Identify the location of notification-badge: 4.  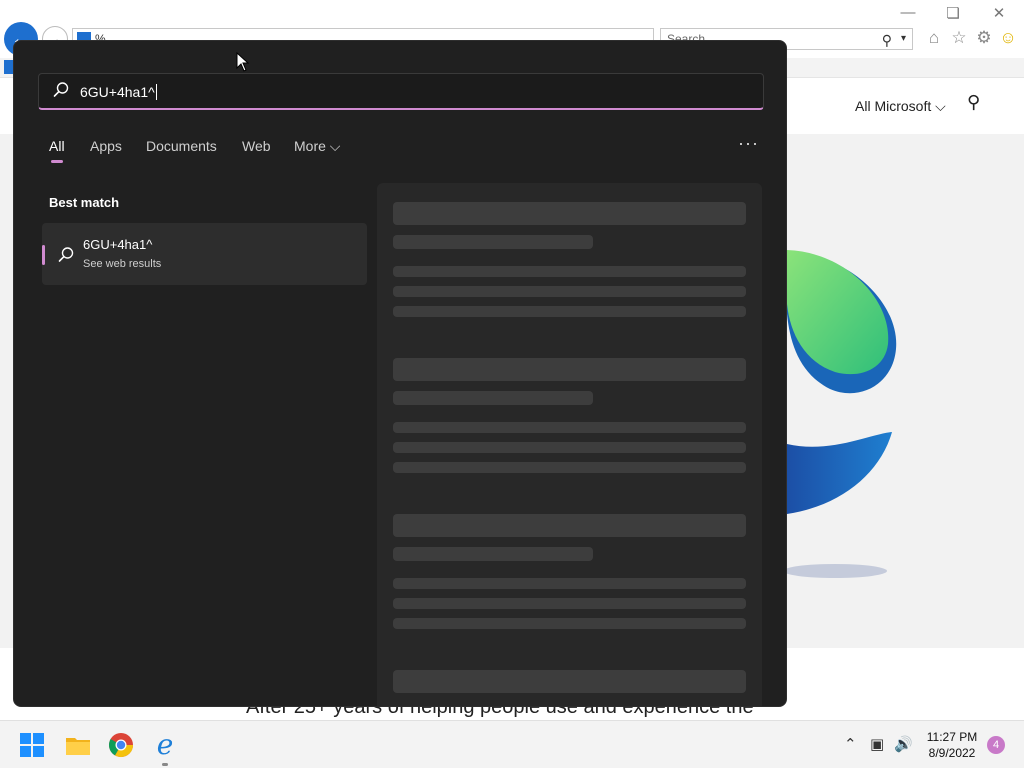
(996, 745).